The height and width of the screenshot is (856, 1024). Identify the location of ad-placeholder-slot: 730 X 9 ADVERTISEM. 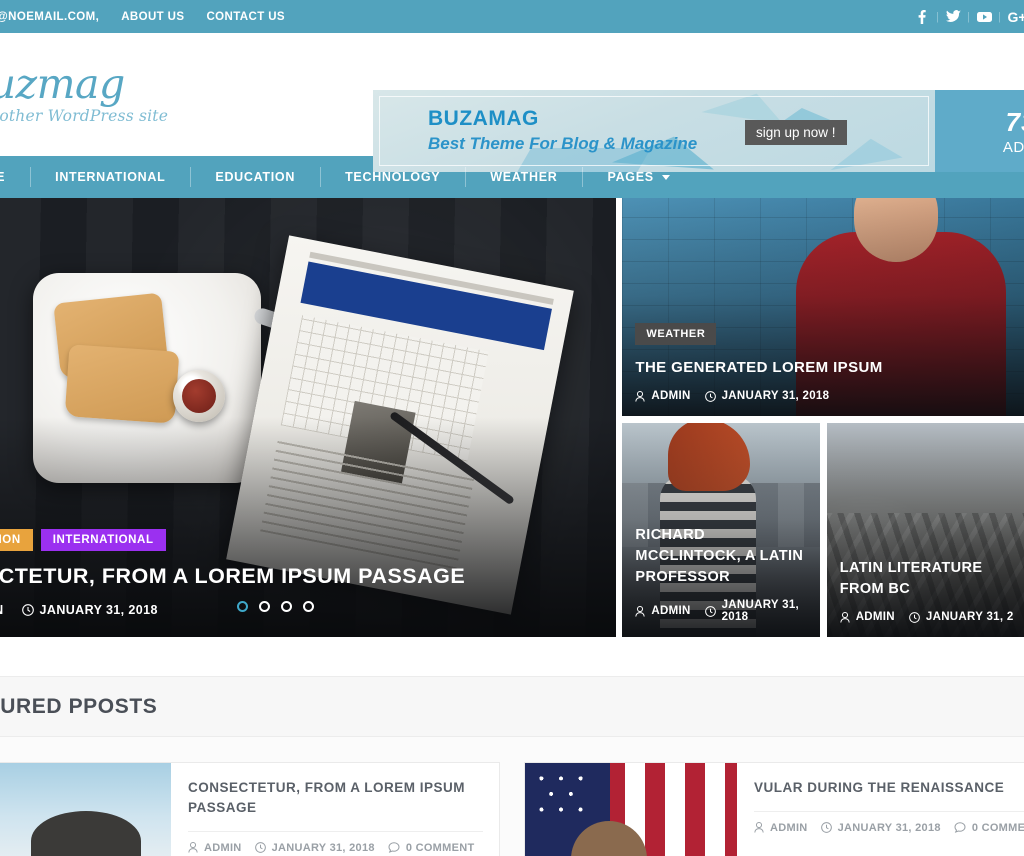
(979, 131).